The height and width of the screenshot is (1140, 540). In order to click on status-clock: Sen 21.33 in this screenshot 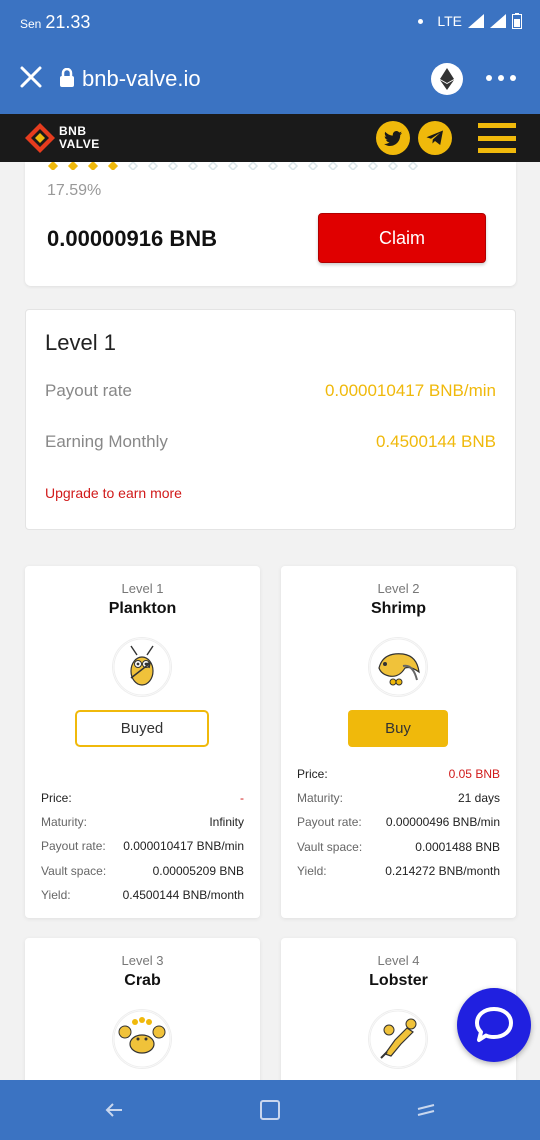, I will do `click(55, 22)`.